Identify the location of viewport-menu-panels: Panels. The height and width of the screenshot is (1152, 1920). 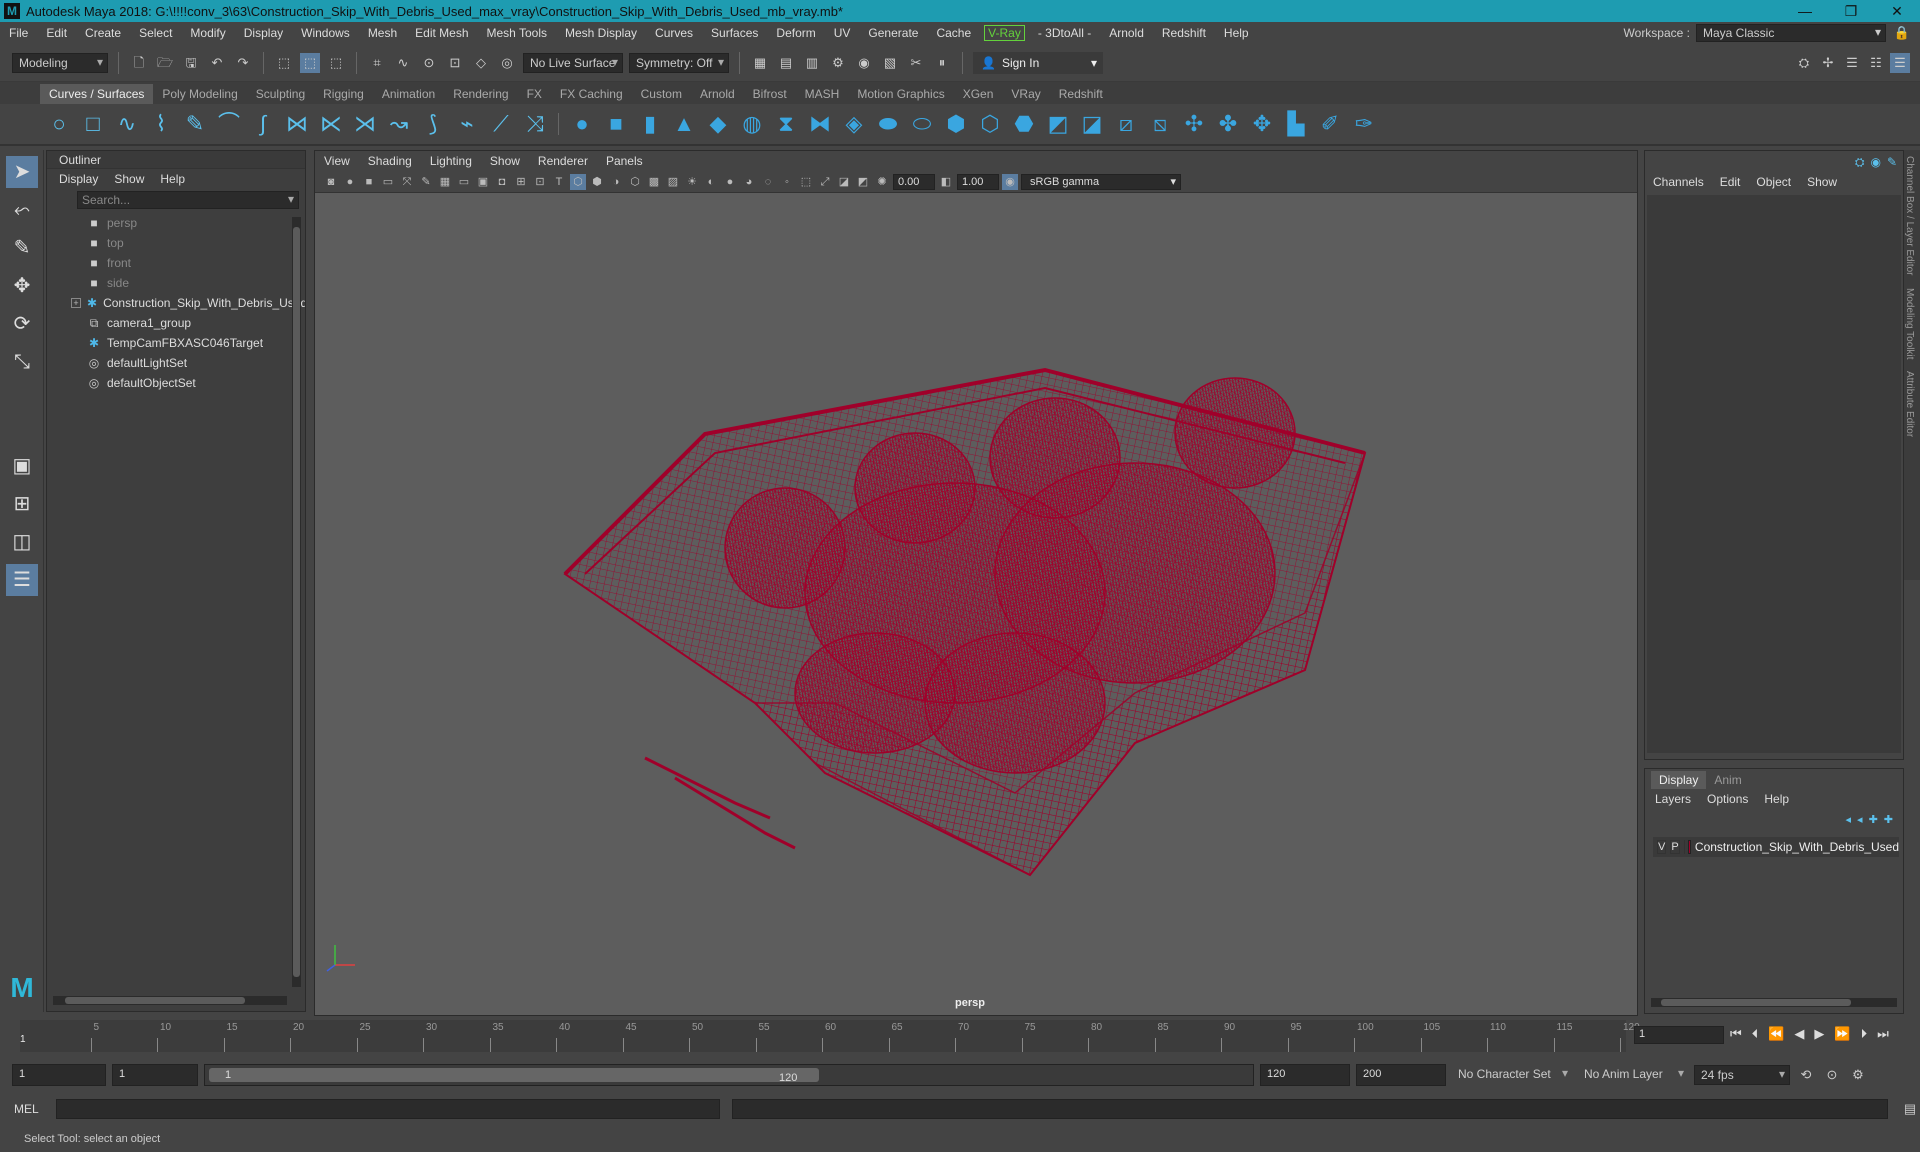
(624, 161).